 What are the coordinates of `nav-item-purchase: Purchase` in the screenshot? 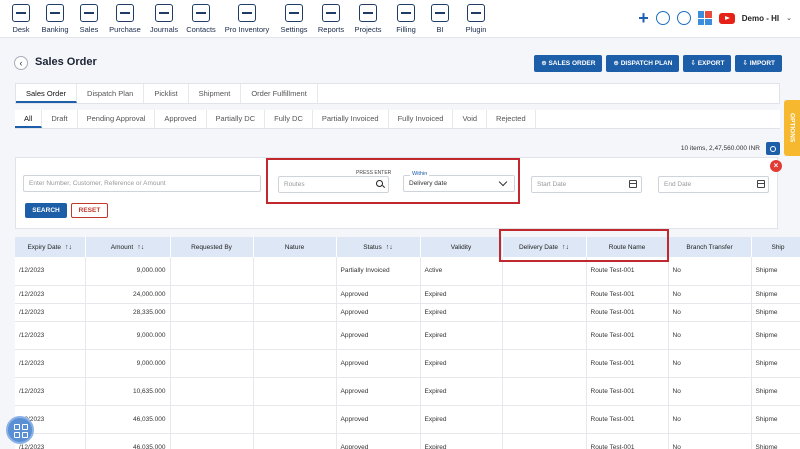 It's located at (125, 19).